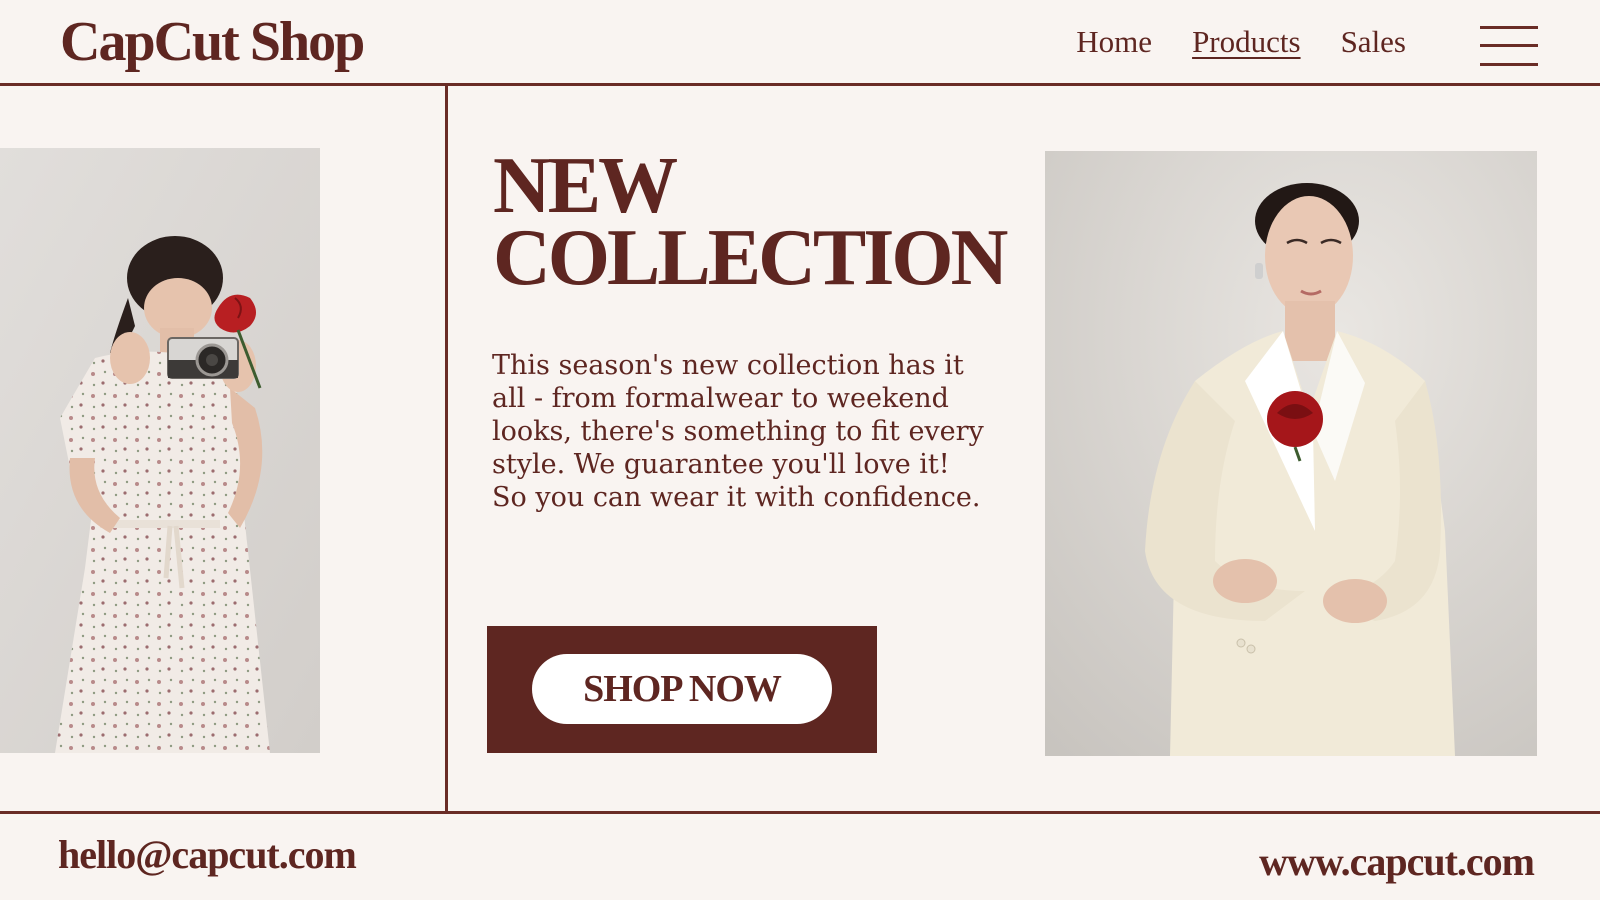 This screenshot has height=900, width=1600. I want to click on footer-divider, so click(800, 812).